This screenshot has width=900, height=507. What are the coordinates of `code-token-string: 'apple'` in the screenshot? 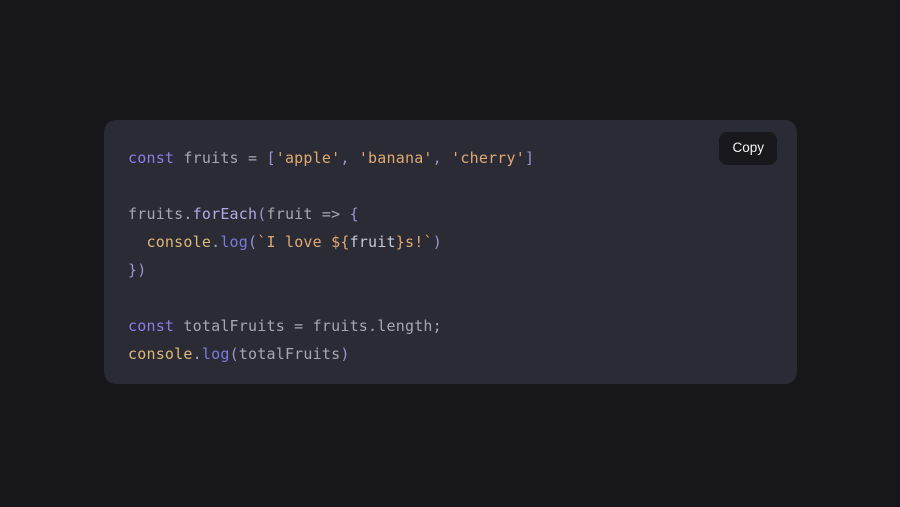 It's located at (308, 158).